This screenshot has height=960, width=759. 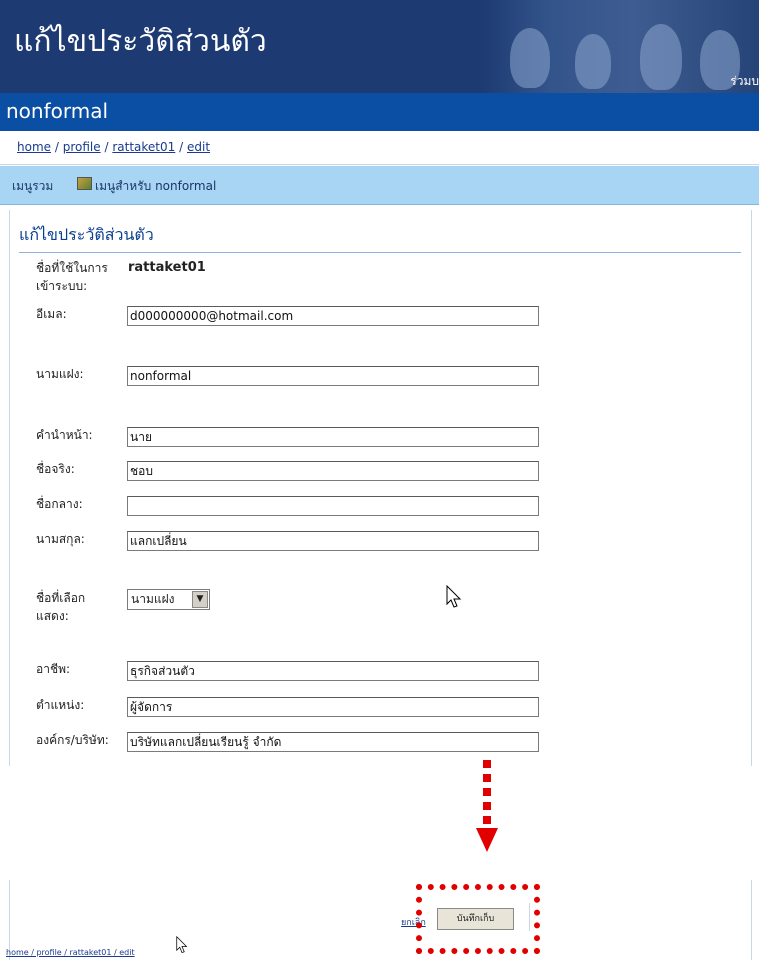 I want to click on highlight-dotted-line, so click(x=487, y=795).